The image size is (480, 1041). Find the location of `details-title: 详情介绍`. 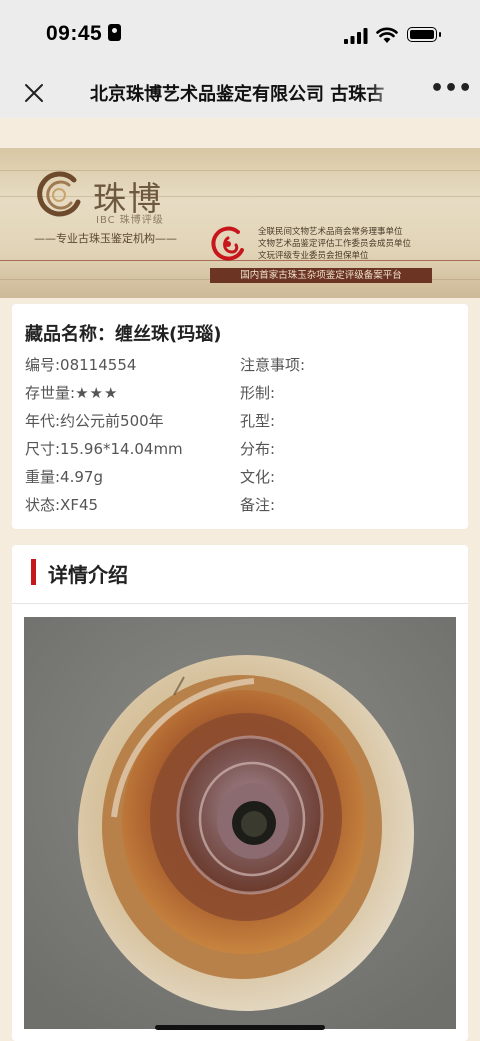

details-title: 详情介绍 is located at coordinates (88, 575).